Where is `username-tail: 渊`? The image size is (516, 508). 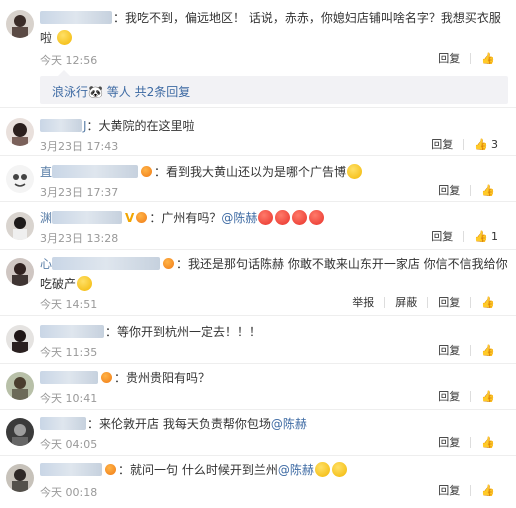 username-tail: 渊 is located at coordinates (46, 218).